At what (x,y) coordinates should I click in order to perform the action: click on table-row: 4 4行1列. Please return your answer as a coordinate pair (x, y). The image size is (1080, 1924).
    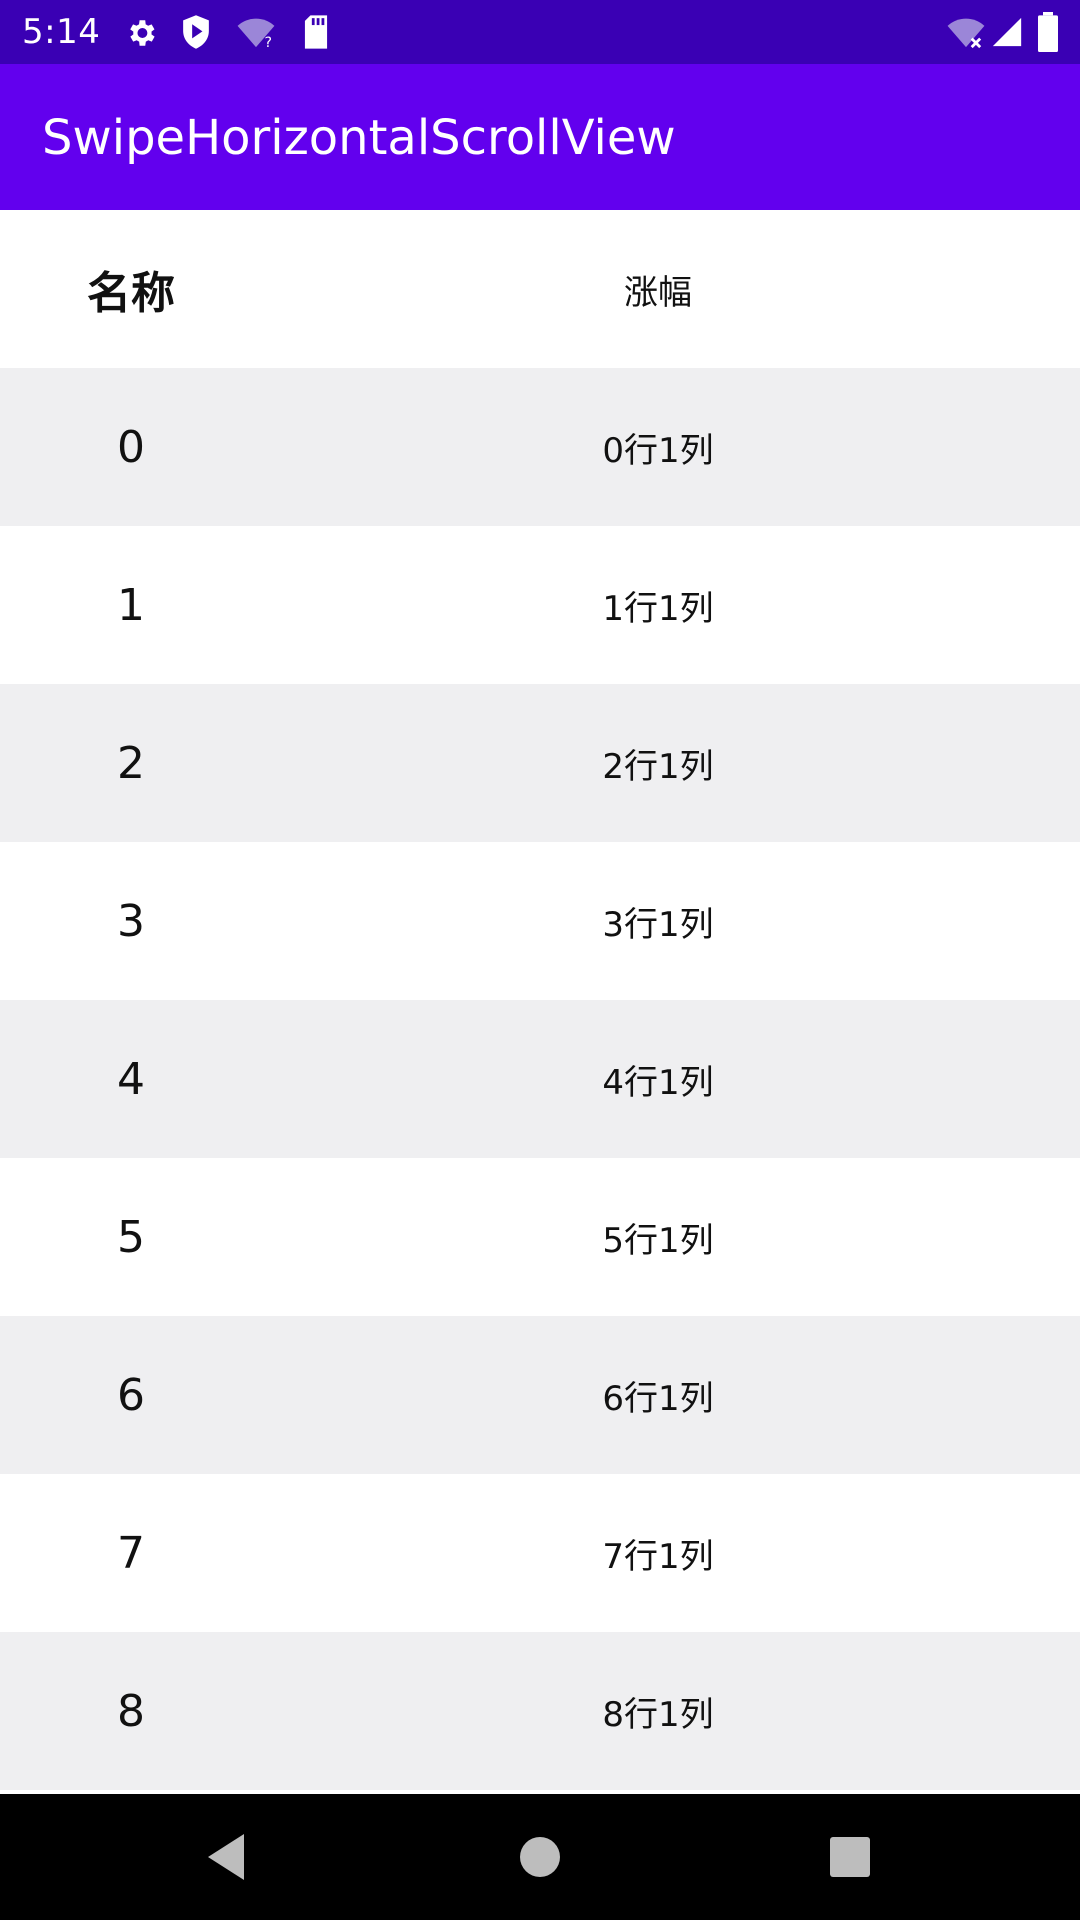
    Looking at the image, I should click on (540, 1079).